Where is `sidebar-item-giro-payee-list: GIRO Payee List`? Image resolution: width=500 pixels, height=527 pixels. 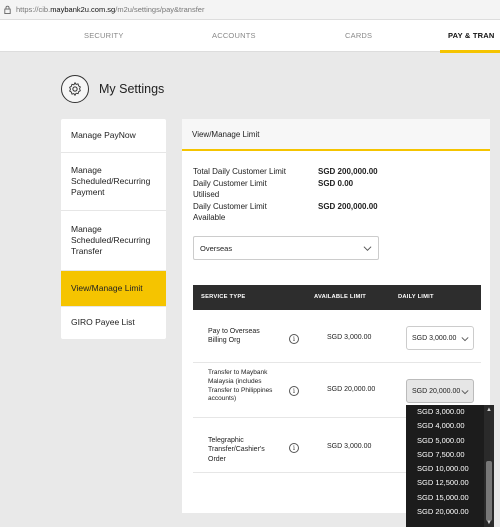 sidebar-item-giro-payee-list: GIRO Payee List is located at coordinates (113, 323).